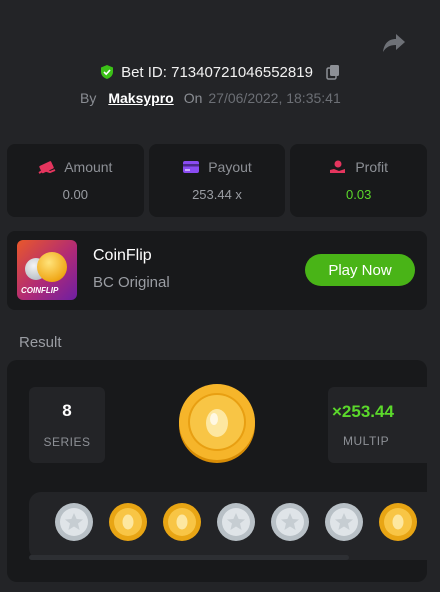  What do you see at coordinates (359, 180) in the screenshot?
I see `stat-profit: Profit 0.03` at bounding box center [359, 180].